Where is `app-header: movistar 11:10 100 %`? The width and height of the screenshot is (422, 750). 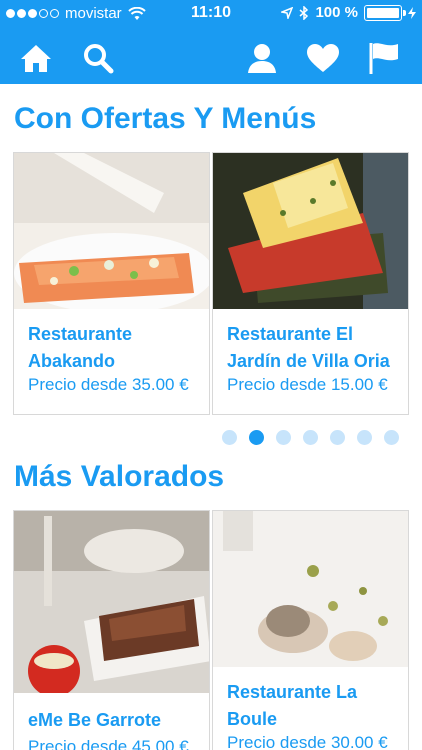 app-header: movistar 11:10 100 % is located at coordinates (211, 42).